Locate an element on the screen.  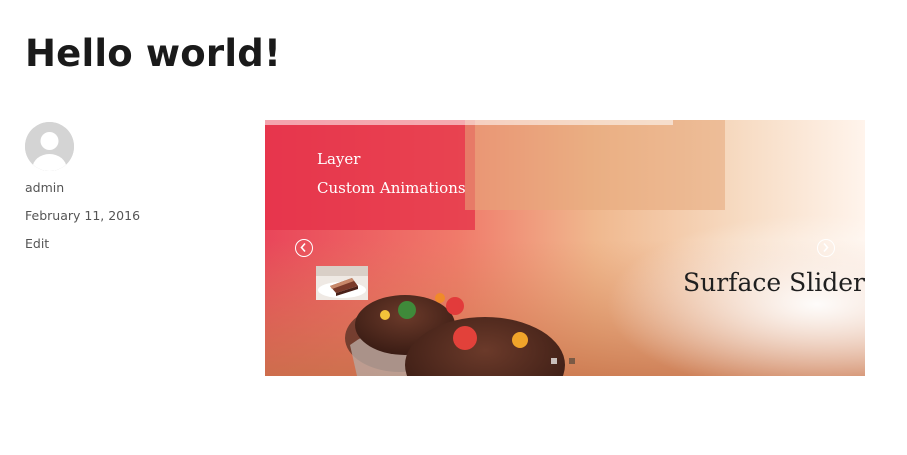
post-date-link: February 11, 2016 is located at coordinates (82, 215).